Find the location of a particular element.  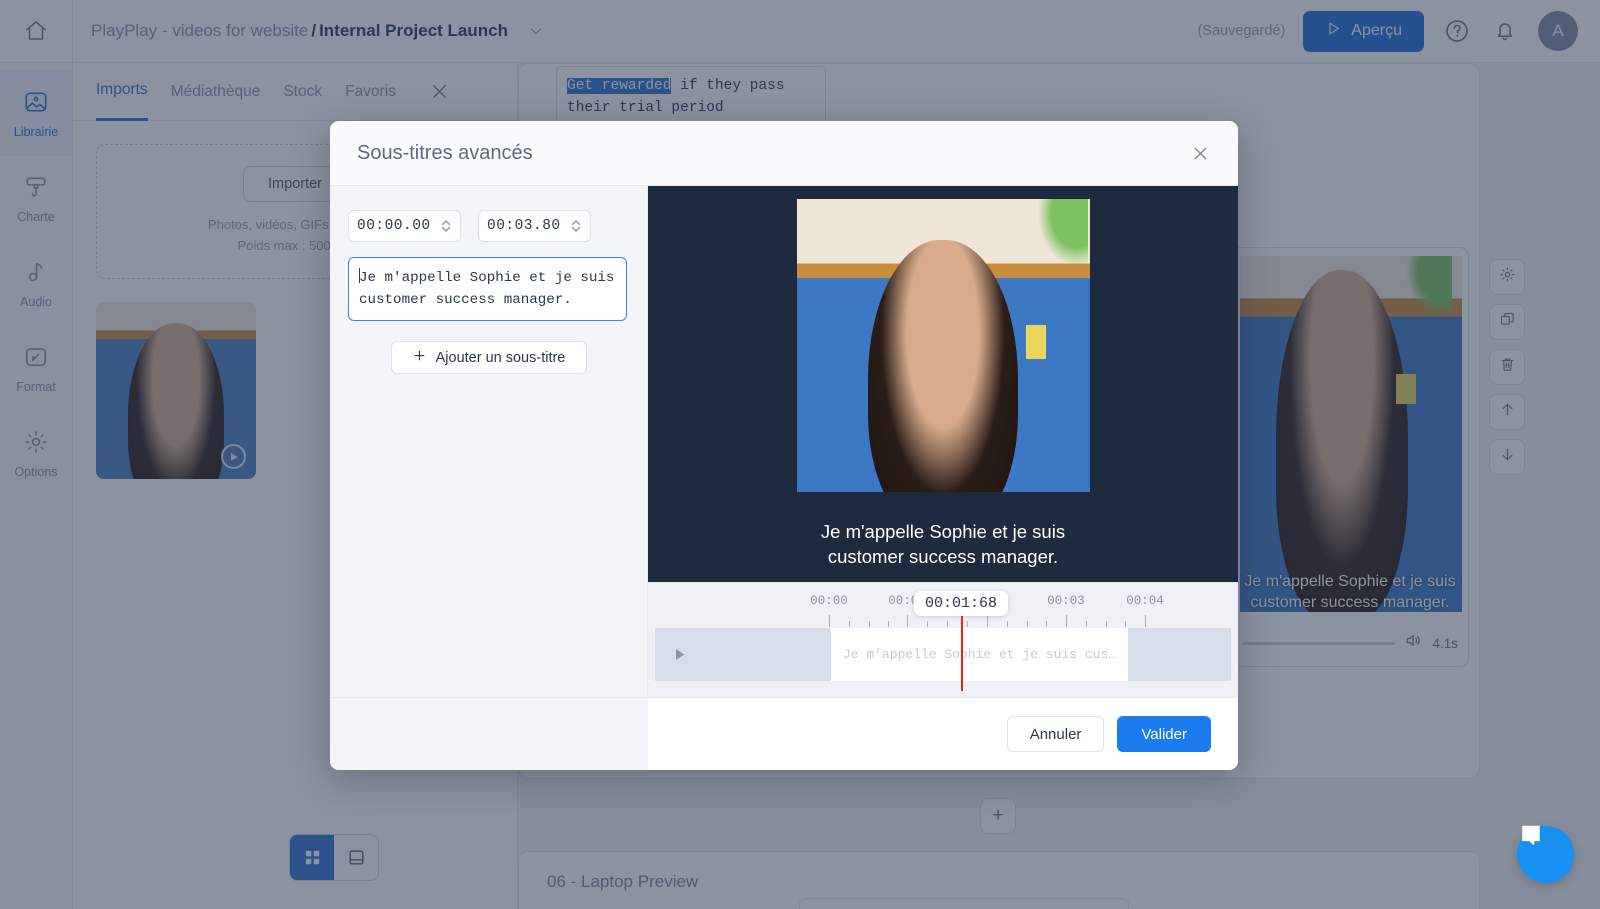

time-range-row: 00:00.00 00:03.80 is located at coordinates (488, 226).